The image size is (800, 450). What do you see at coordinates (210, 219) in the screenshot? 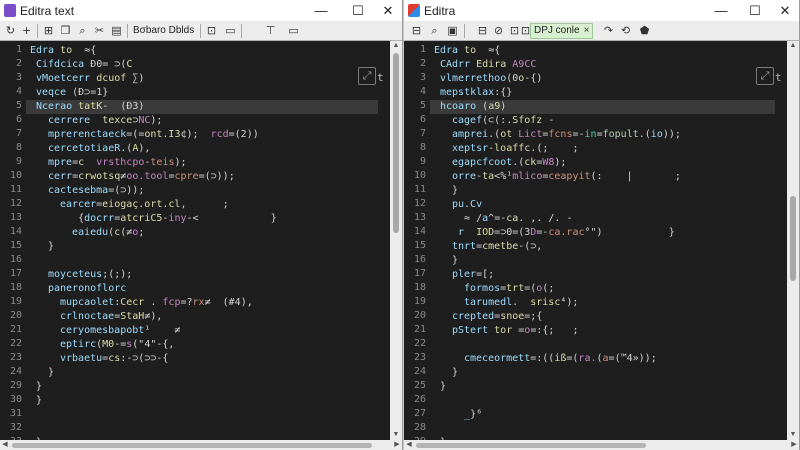
I see `code-line: {docrr=atcriC5-iny-< }` at bounding box center [210, 219].